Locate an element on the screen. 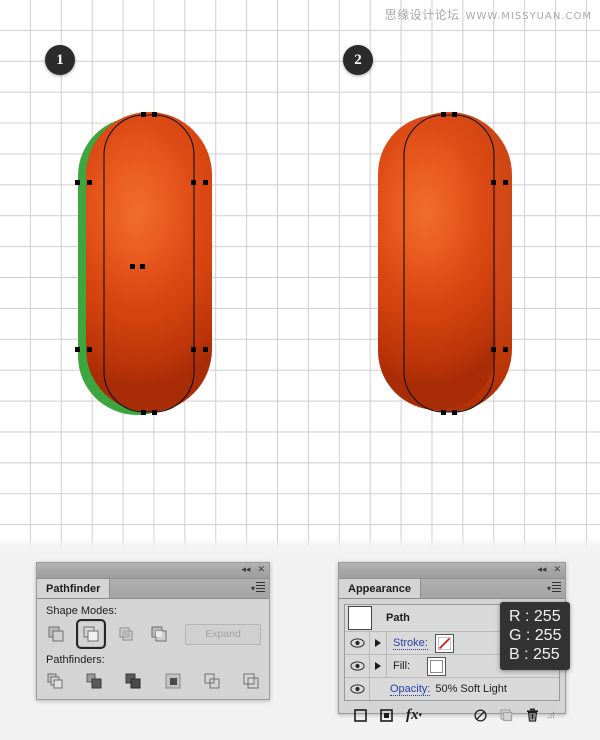  watermark: 思缘设计论坛 WWW.MISSYUAN.COM is located at coordinates (488, 14).